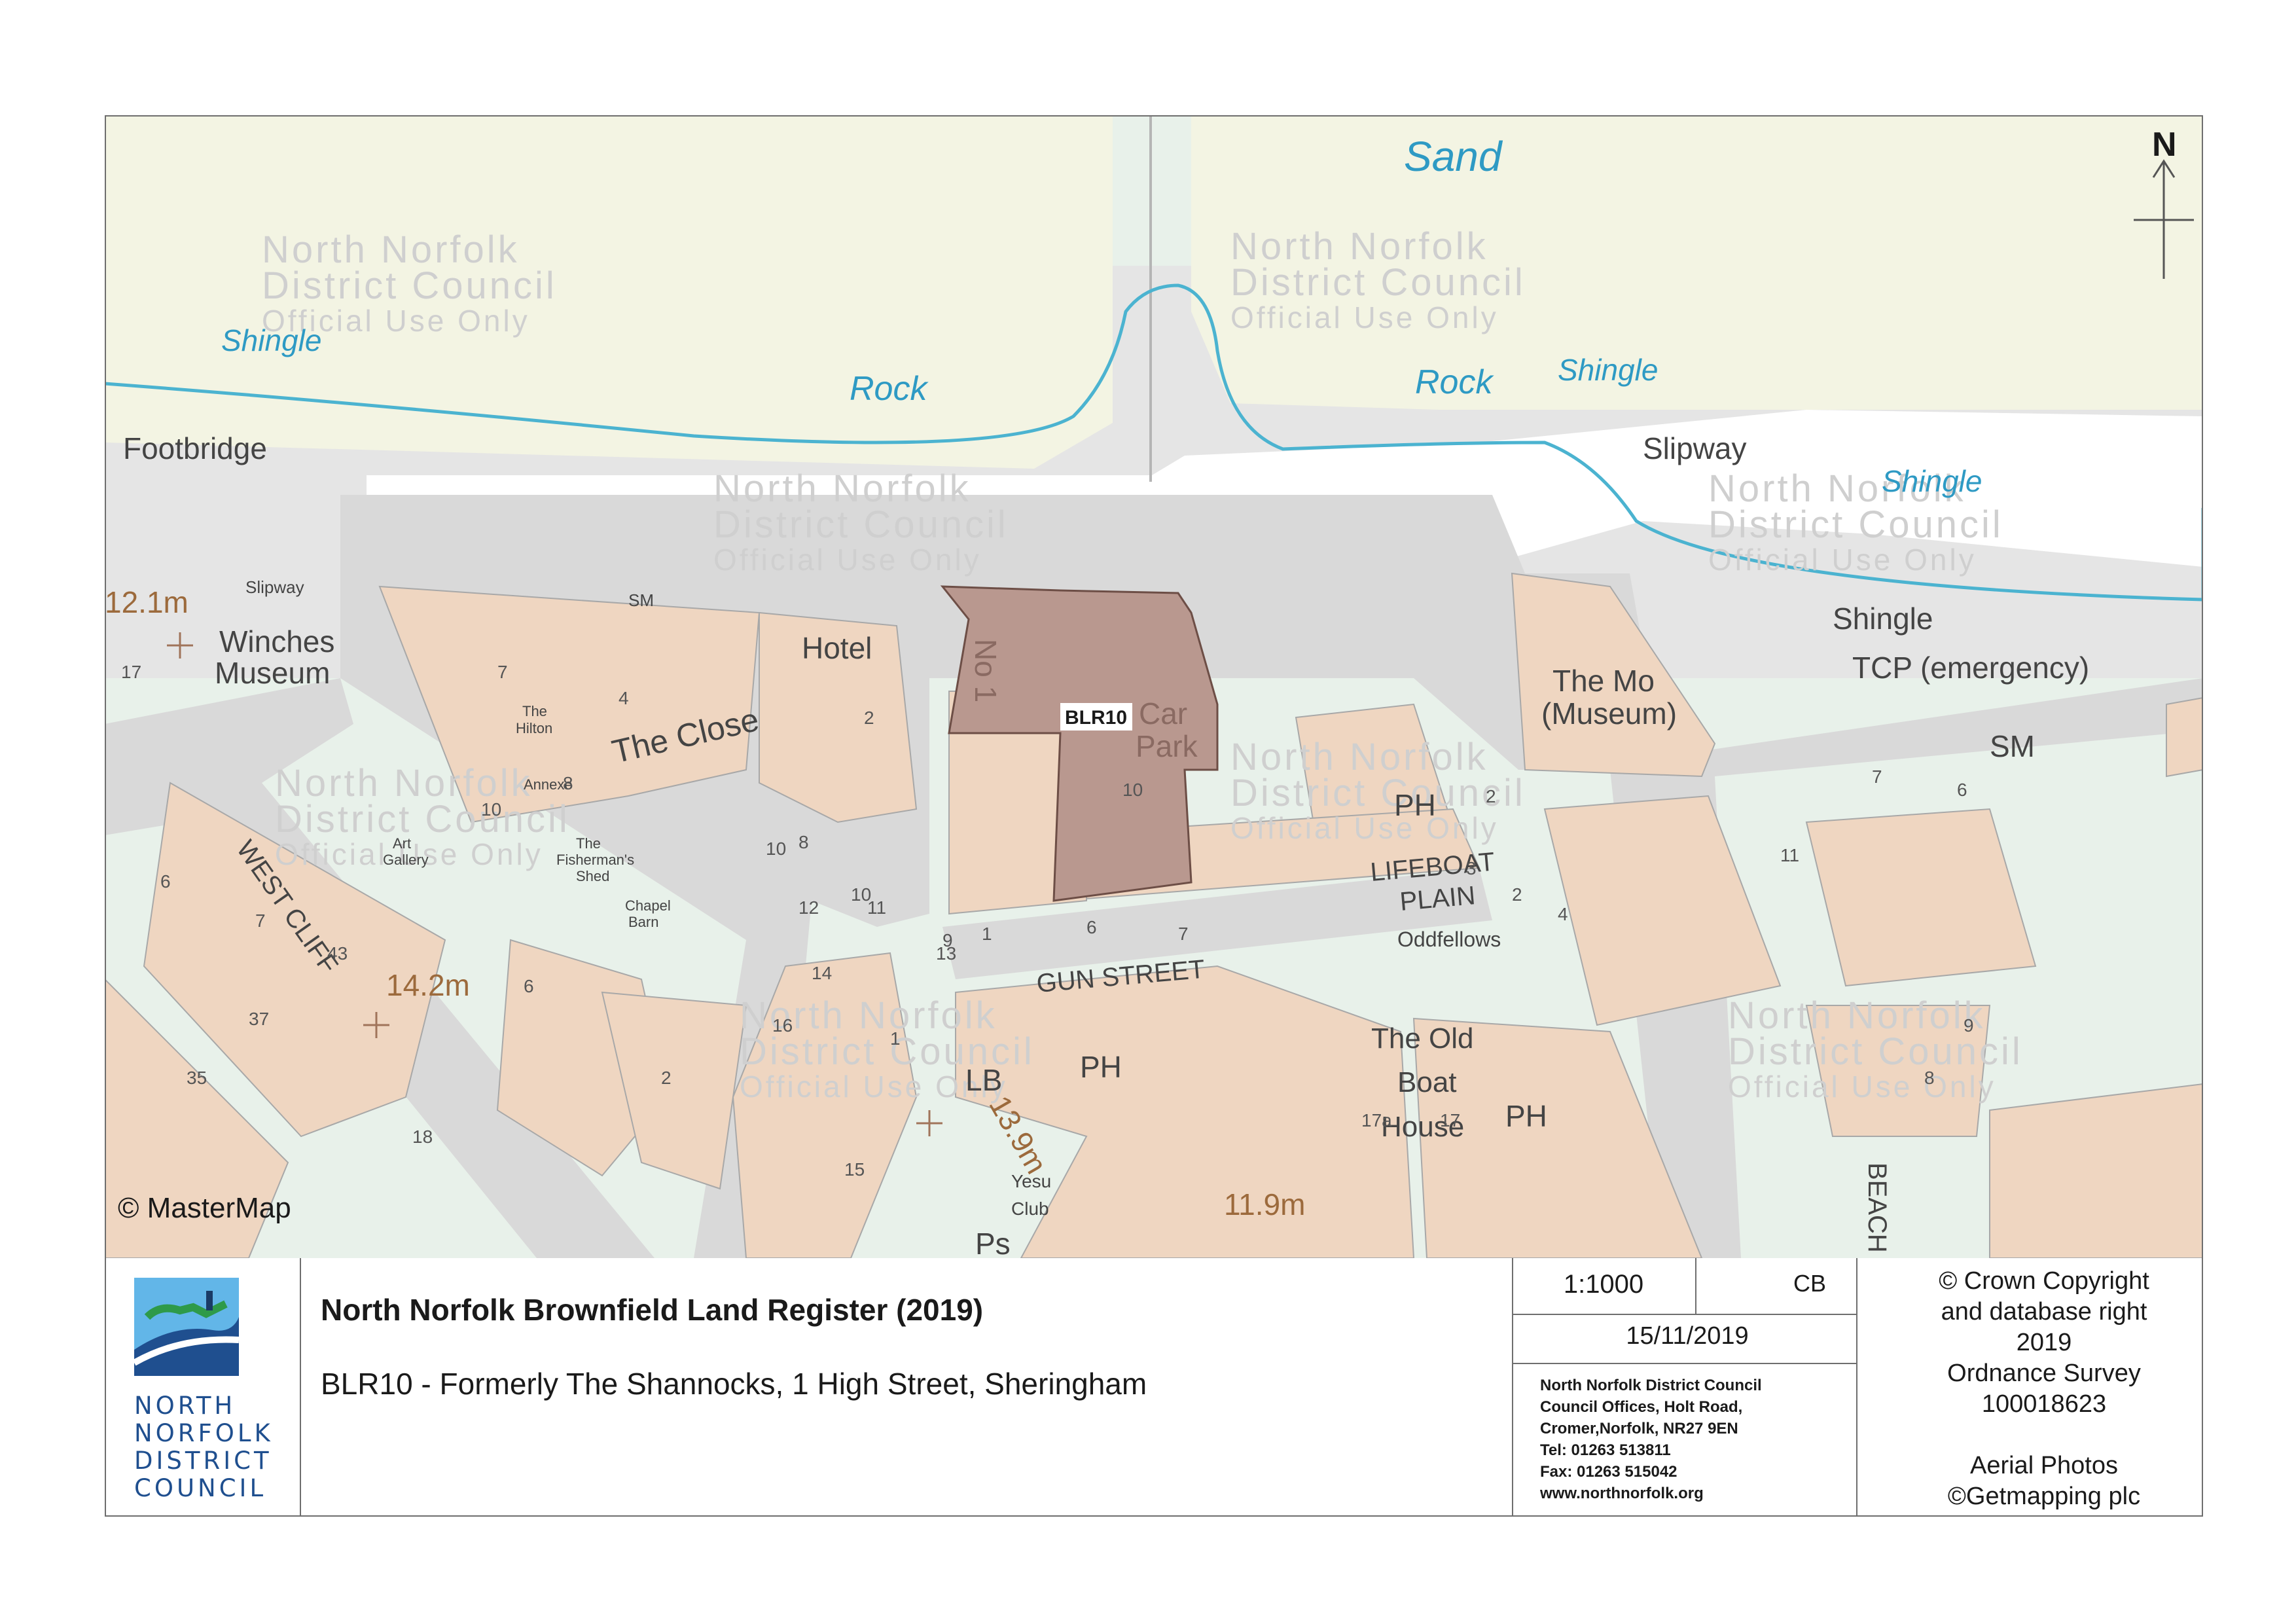  What do you see at coordinates (2044, 1373) in the screenshot?
I see `copyright-line: Ordnance Survey` at bounding box center [2044, 1373].